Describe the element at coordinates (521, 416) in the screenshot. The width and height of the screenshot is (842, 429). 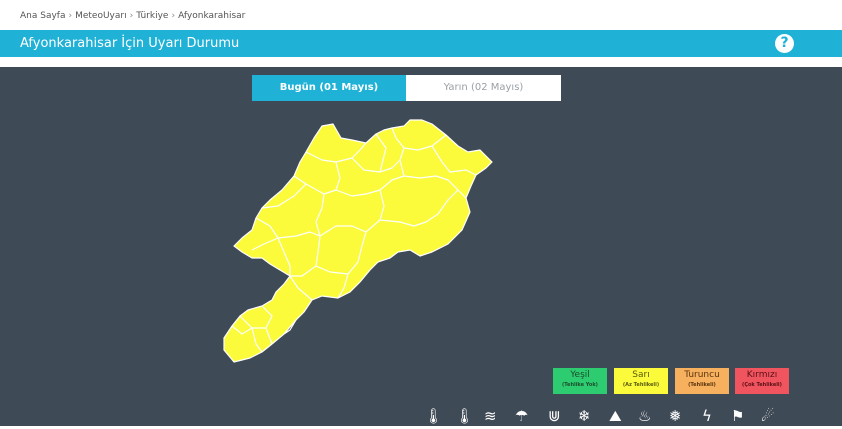
I see `thunderstorm-icon: ☂` at that location.